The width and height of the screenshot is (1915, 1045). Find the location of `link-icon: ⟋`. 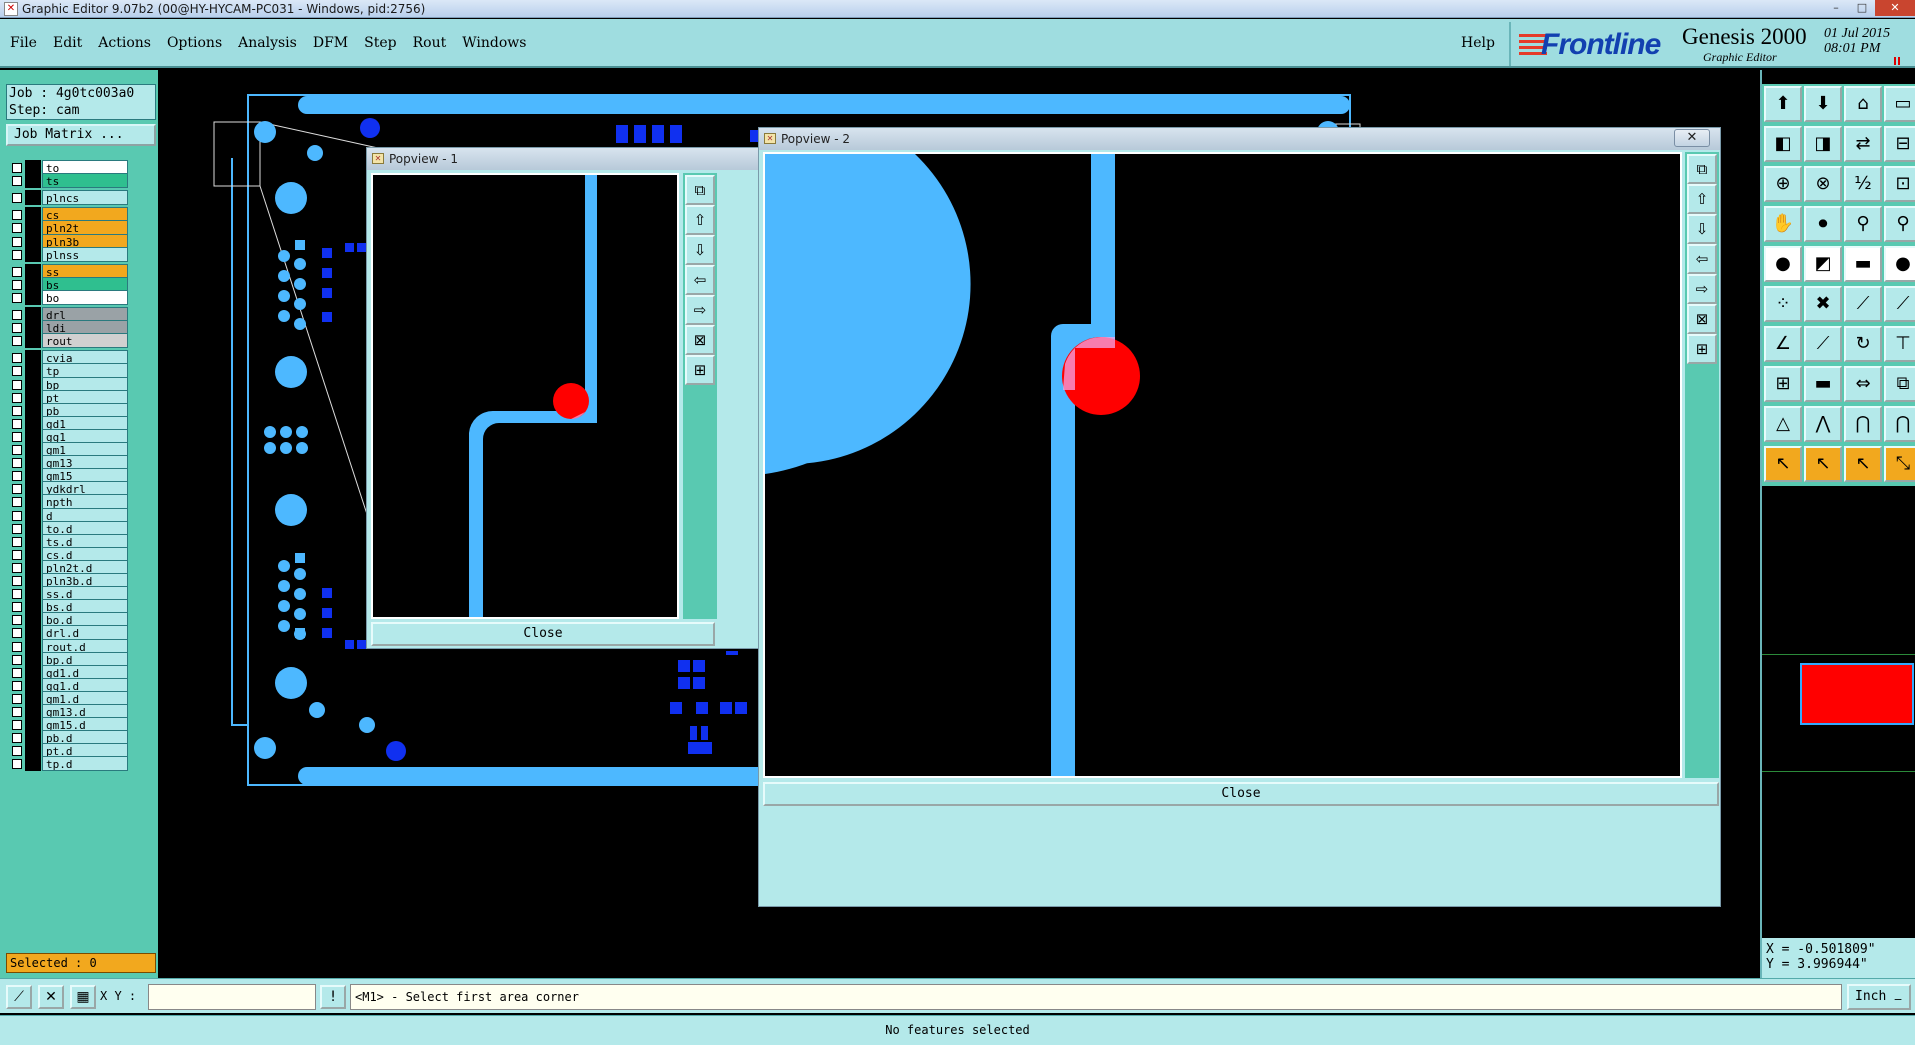

link-icon: ⟋ is located at coordinates (1899, 304).